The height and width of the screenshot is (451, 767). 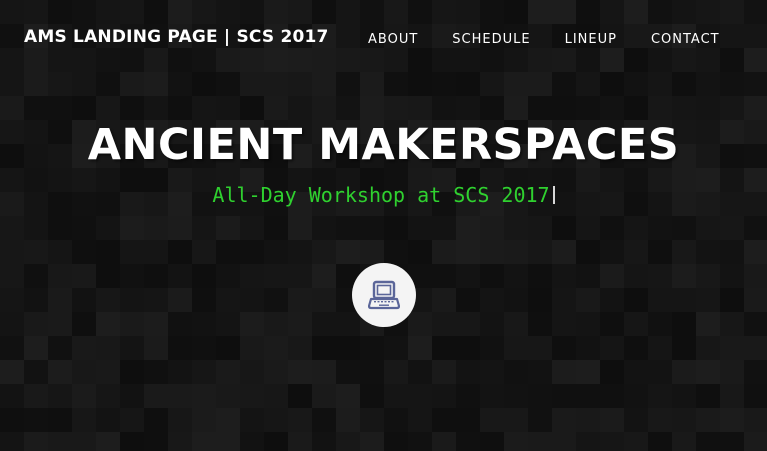 What do you see at coordinates (384, 295) in the screenshot?
I see `laptop-button` at bounding box center [384, 295].